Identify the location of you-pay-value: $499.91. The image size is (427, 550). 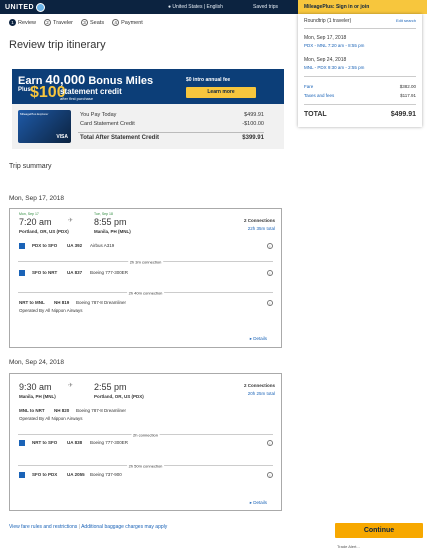
(254, 115).